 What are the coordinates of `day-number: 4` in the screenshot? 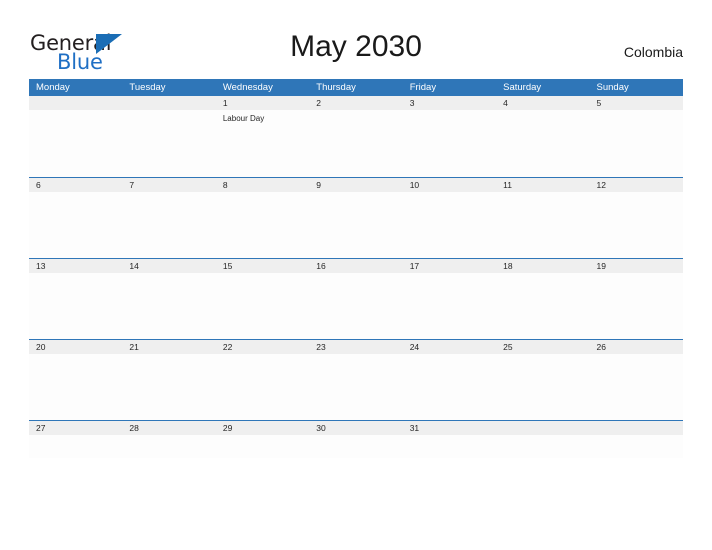 It's located at (542, 103).